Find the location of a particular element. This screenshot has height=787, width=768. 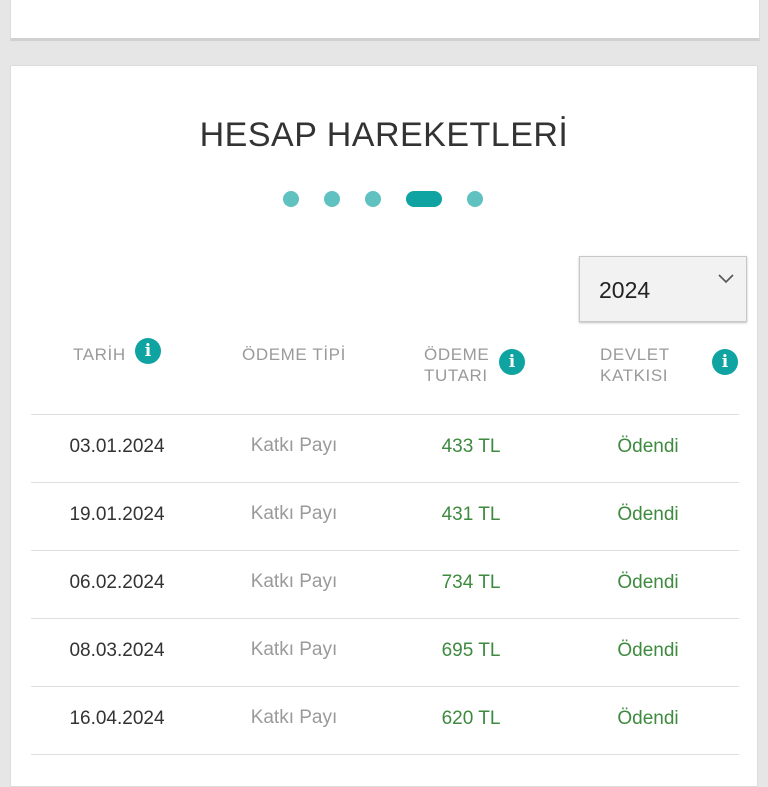

row-3-type: Katkı Payı is located at coordinates (294, 581).